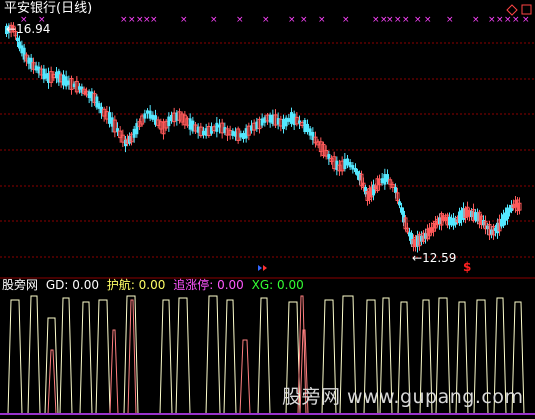  Describe the element at coordinates (260, 285) in the screenshot. I see `legend-xg-name: XG` at that location.